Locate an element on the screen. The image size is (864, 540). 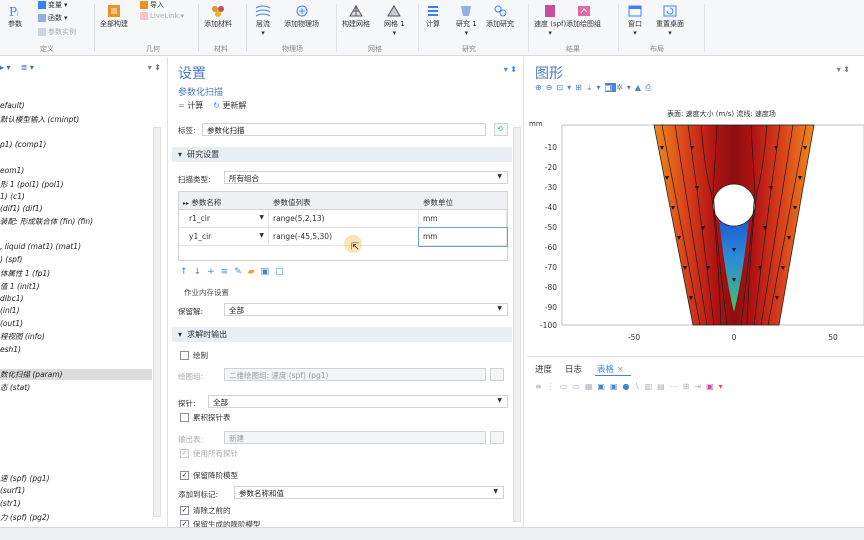
table-tool-icon: ▦ is located at coordinates (591, 386).